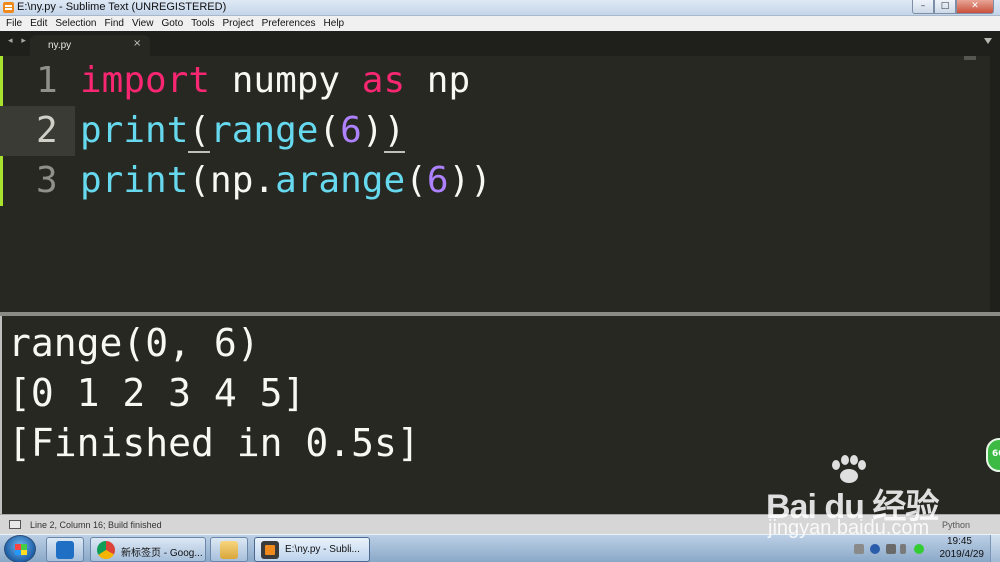 This screenshot has height=562, width=1000. Describe the element at coordinates (145, 80) in the screenshot. I see `code-token: import` at that location.